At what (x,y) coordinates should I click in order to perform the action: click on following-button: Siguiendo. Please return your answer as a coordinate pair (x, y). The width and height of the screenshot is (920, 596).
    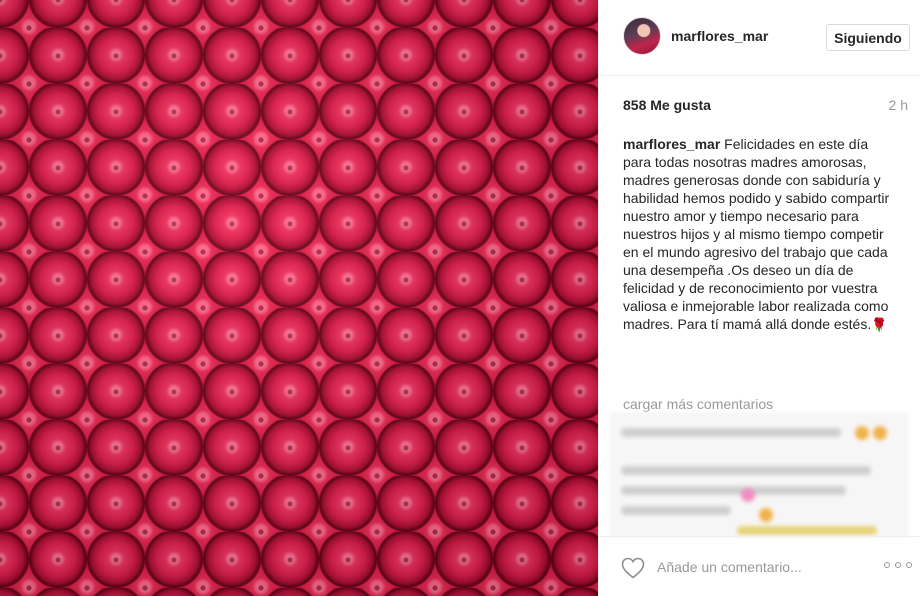
    Looking at the image, I should click on (868, 37).